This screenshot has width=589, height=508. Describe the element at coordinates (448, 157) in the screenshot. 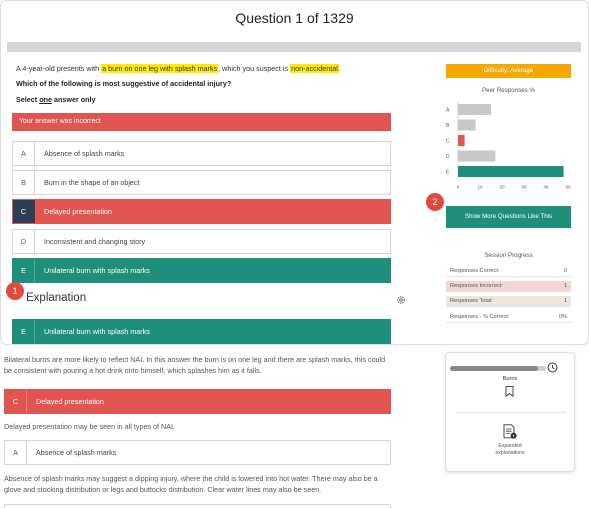

I see `chart-category-label: D` at that location.